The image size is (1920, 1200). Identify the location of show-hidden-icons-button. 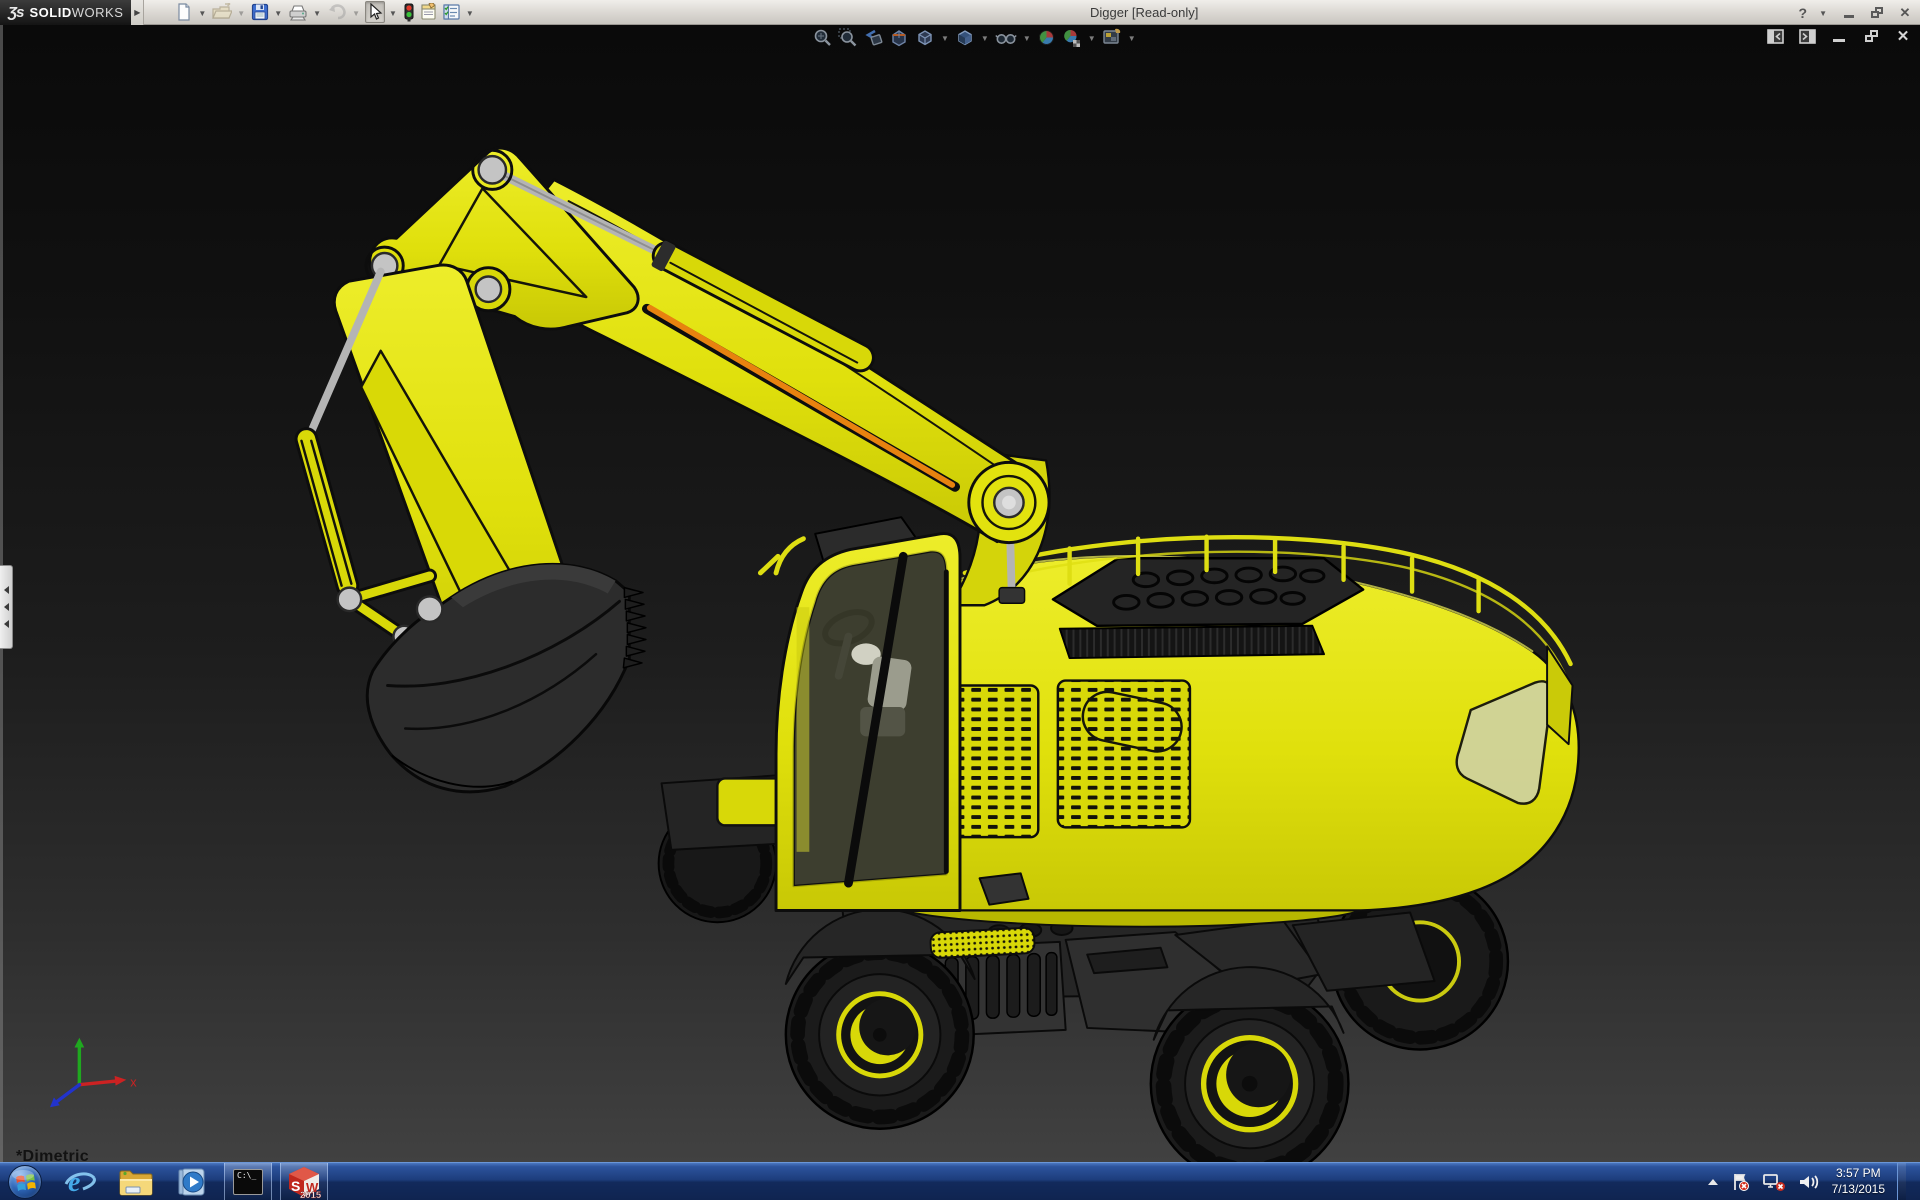
(1712, 1181).